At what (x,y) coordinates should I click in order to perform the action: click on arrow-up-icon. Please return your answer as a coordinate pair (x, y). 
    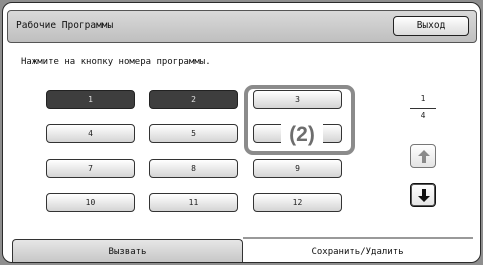
    Looking at the image, I should click on (424, 156).